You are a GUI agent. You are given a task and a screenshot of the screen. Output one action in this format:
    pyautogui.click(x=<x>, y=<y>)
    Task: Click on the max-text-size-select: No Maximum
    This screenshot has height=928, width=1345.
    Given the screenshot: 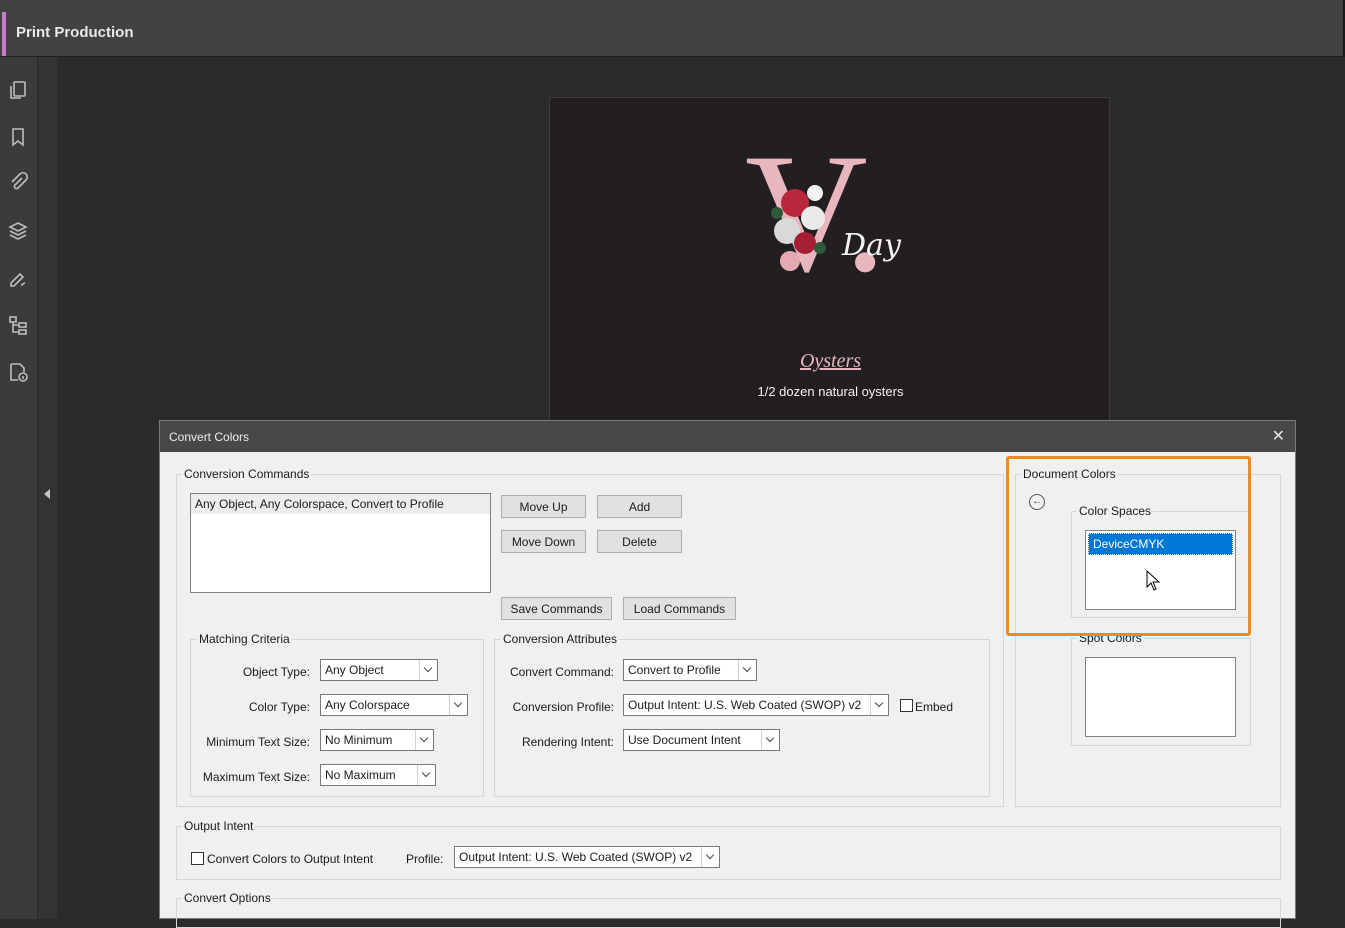 What is the action you would take?
    pyautogui.click(x=378, y=775)
    